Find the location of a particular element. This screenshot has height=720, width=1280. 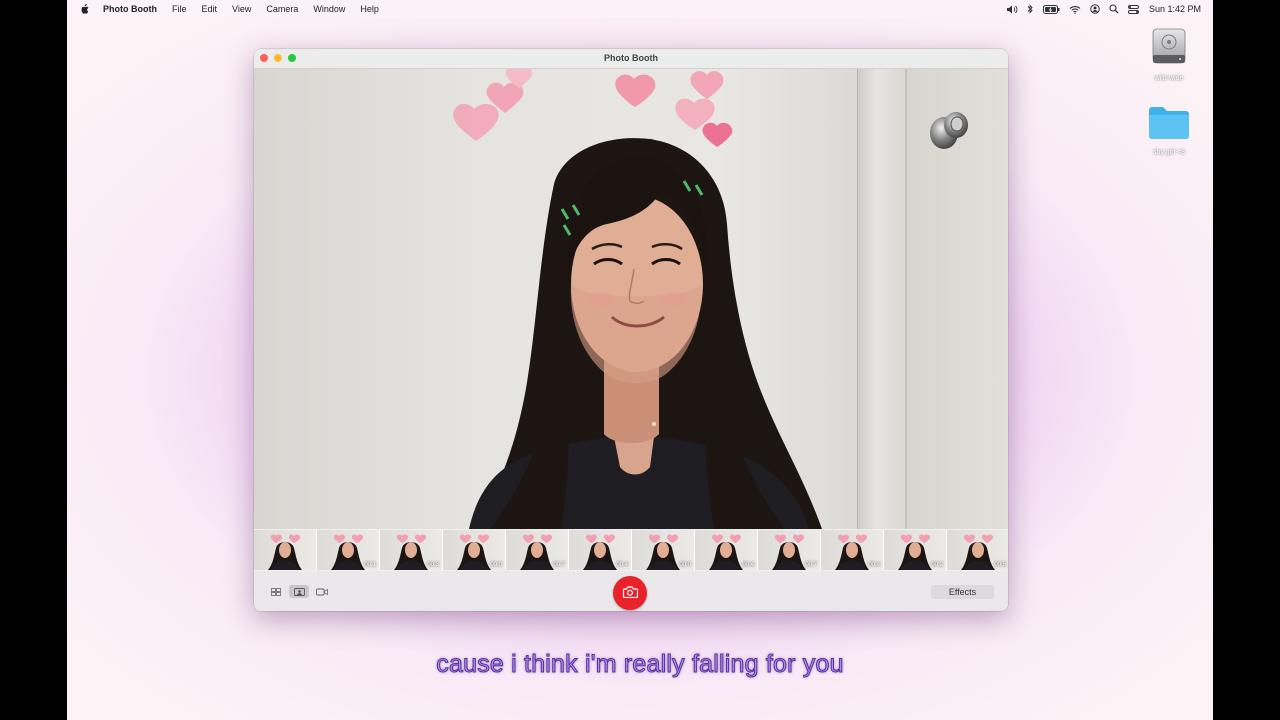

thumbnail-image is located at coordinates (285, 552).